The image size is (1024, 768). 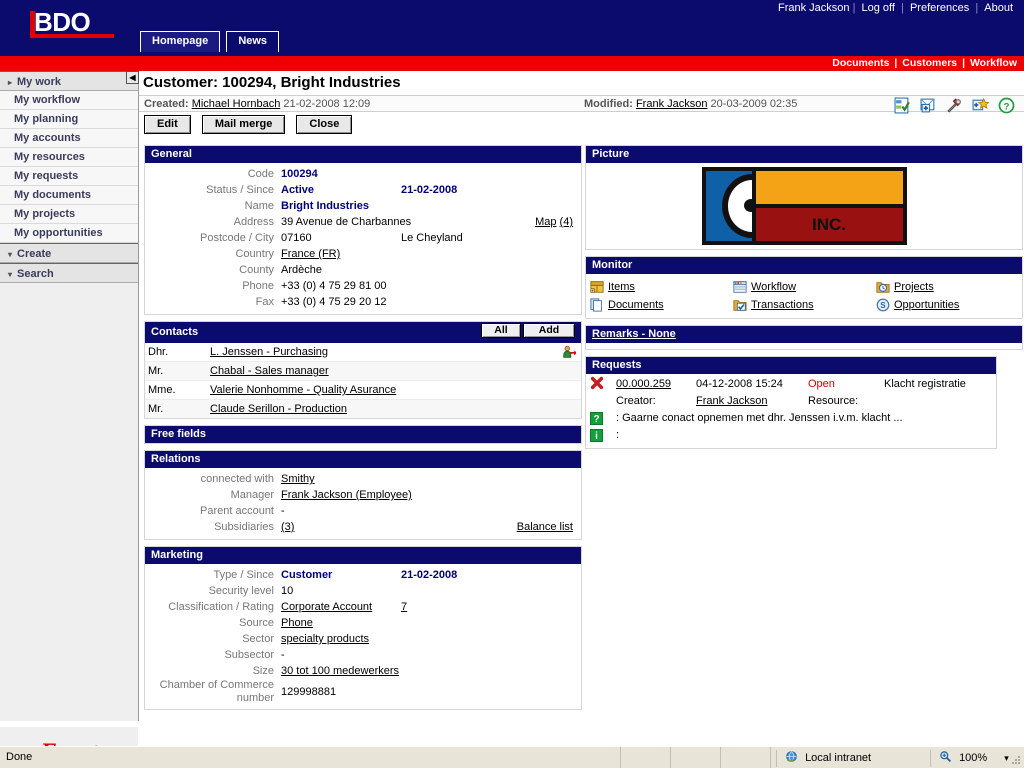 What do you see at coordinates (782, 305) in the screenshot?
I see `monitor-label: Transactions` at bounding box center [782, 305].